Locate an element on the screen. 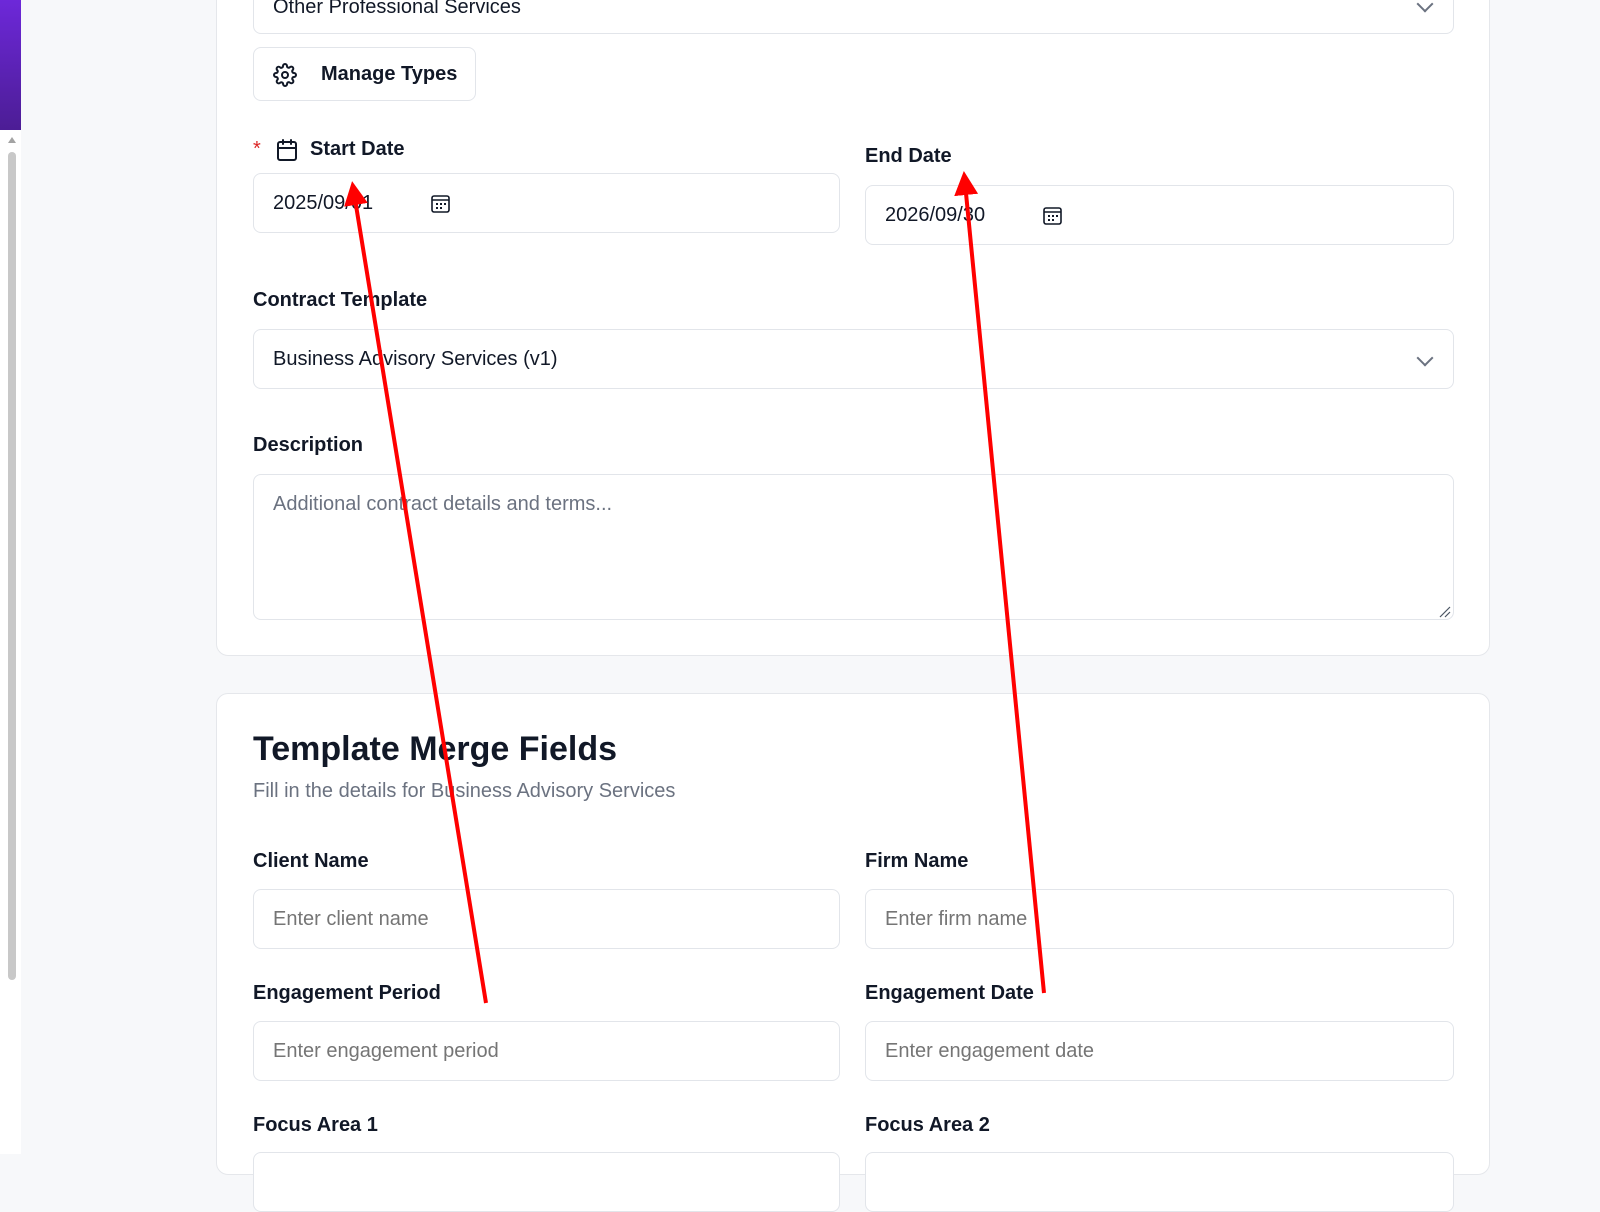 The width and height of the screenshot is (1600, 1212). sidebar-accent-bar is located at coordinates (10, 65).